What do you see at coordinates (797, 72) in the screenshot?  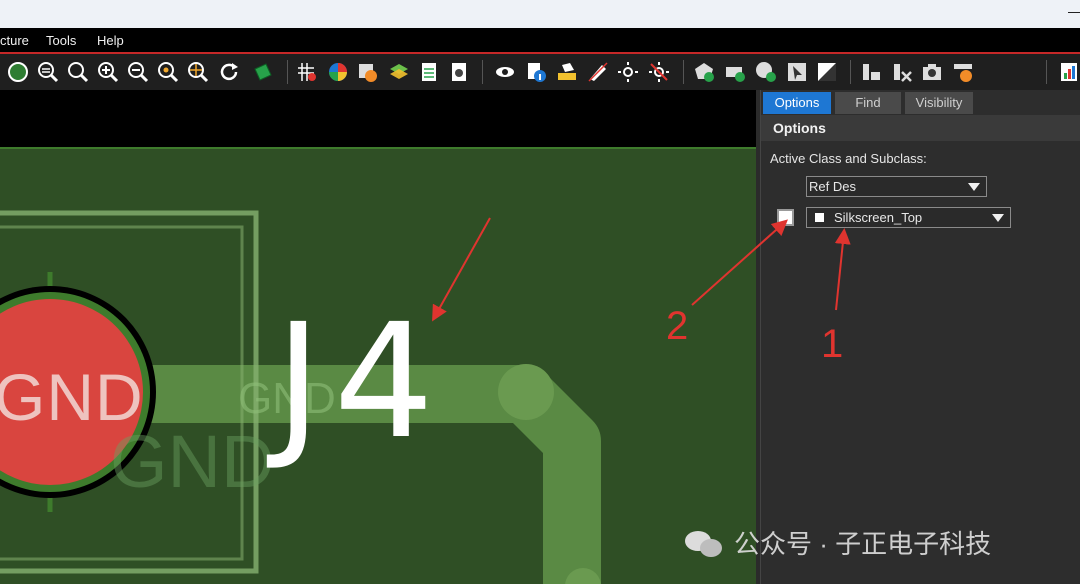 I see `select-shape-icon` at bounding box center [797, 72].